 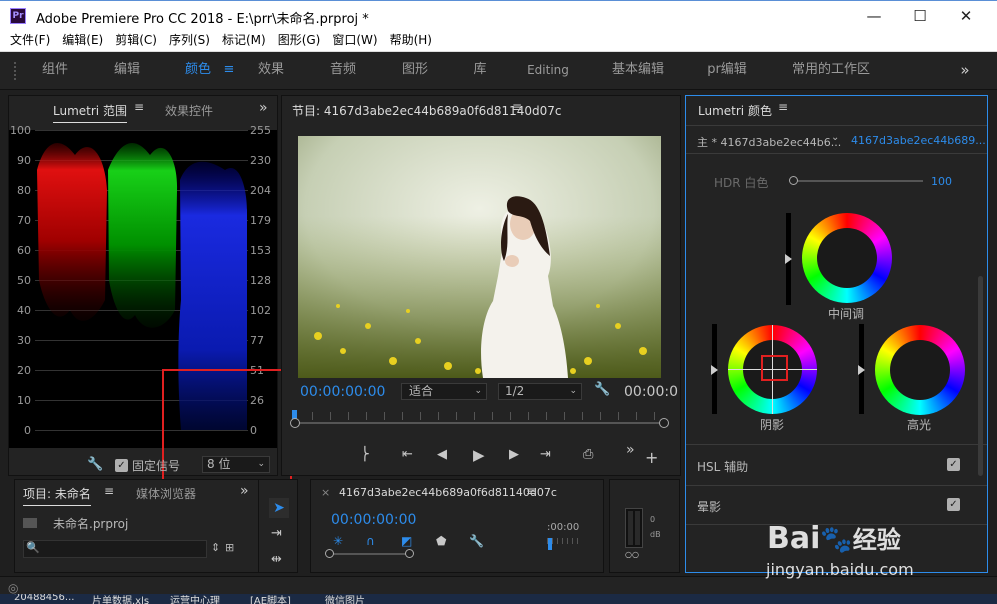 What do you see at coordinates (479, 455) in the screenshot?
I see `play-icon: ▶` at bounding box center [479, 455].